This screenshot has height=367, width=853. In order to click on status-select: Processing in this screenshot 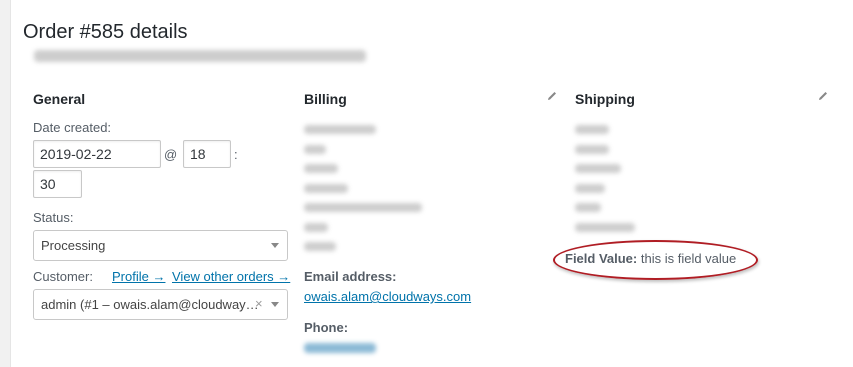, I will do `click(160, 245)`.